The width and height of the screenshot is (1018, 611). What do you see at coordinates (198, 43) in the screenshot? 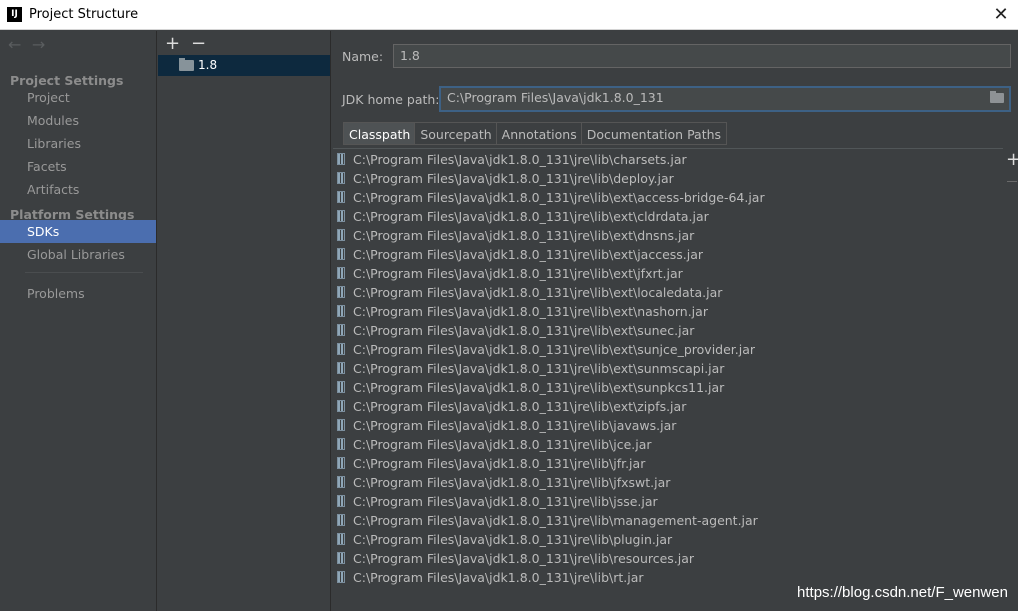
I see `remove-sdk-button: −` at bounding box center [198, 43].